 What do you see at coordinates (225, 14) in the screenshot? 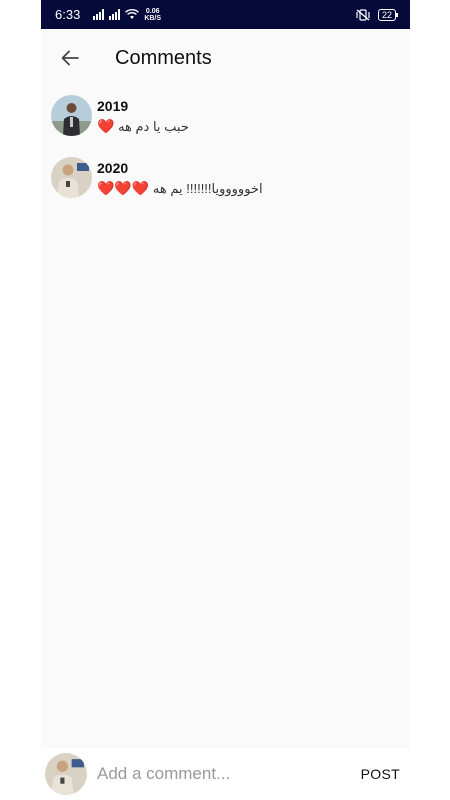
I see `status-bar: 6:33 0.06 KB/S 22` at bounding box center [225, 14].